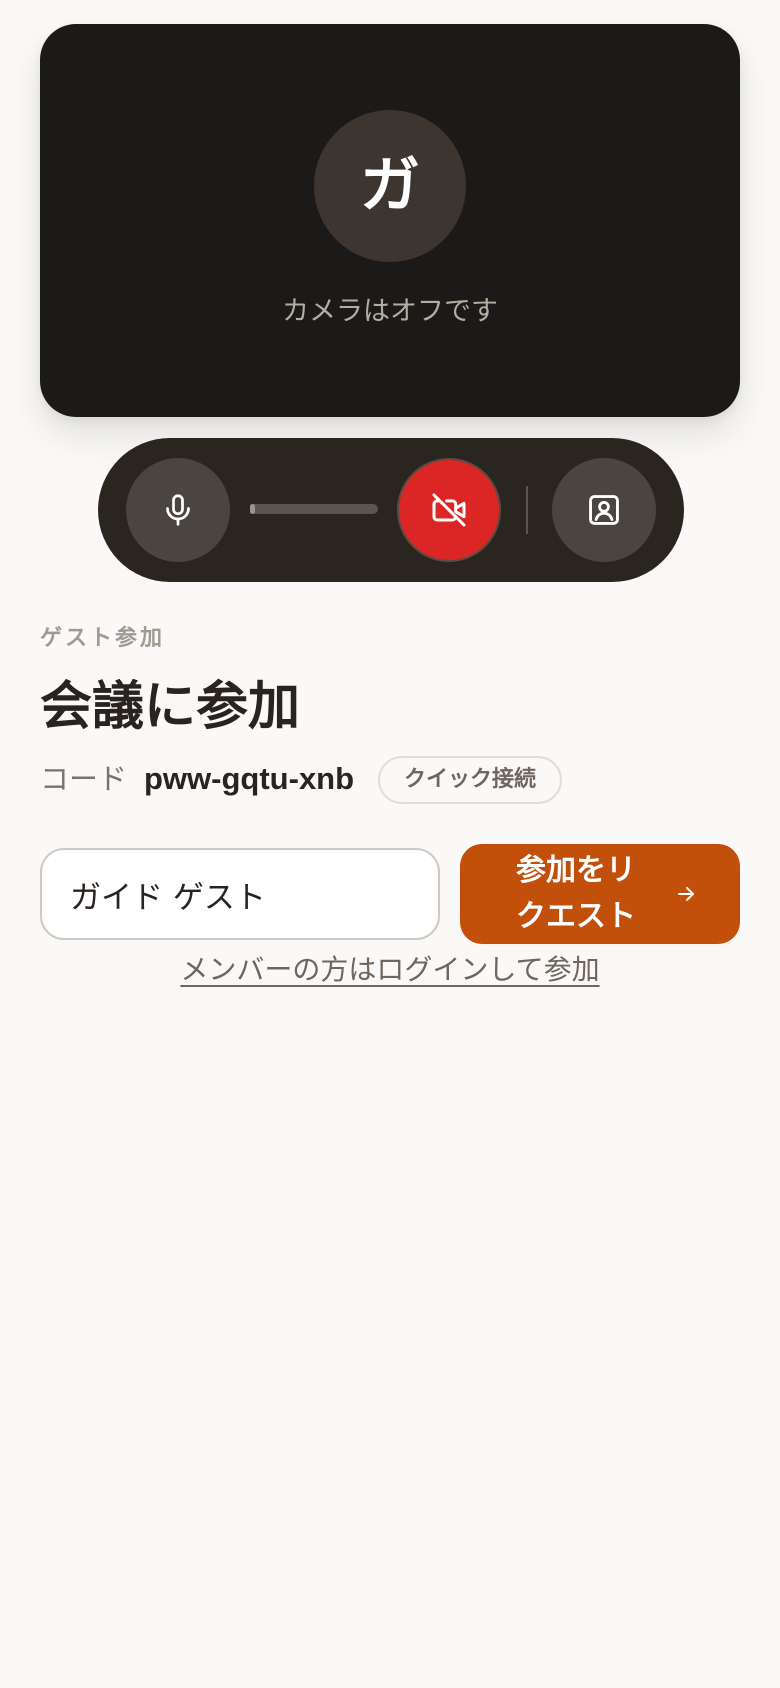  I want to click on person-portrait-icon, so click(604, 510).